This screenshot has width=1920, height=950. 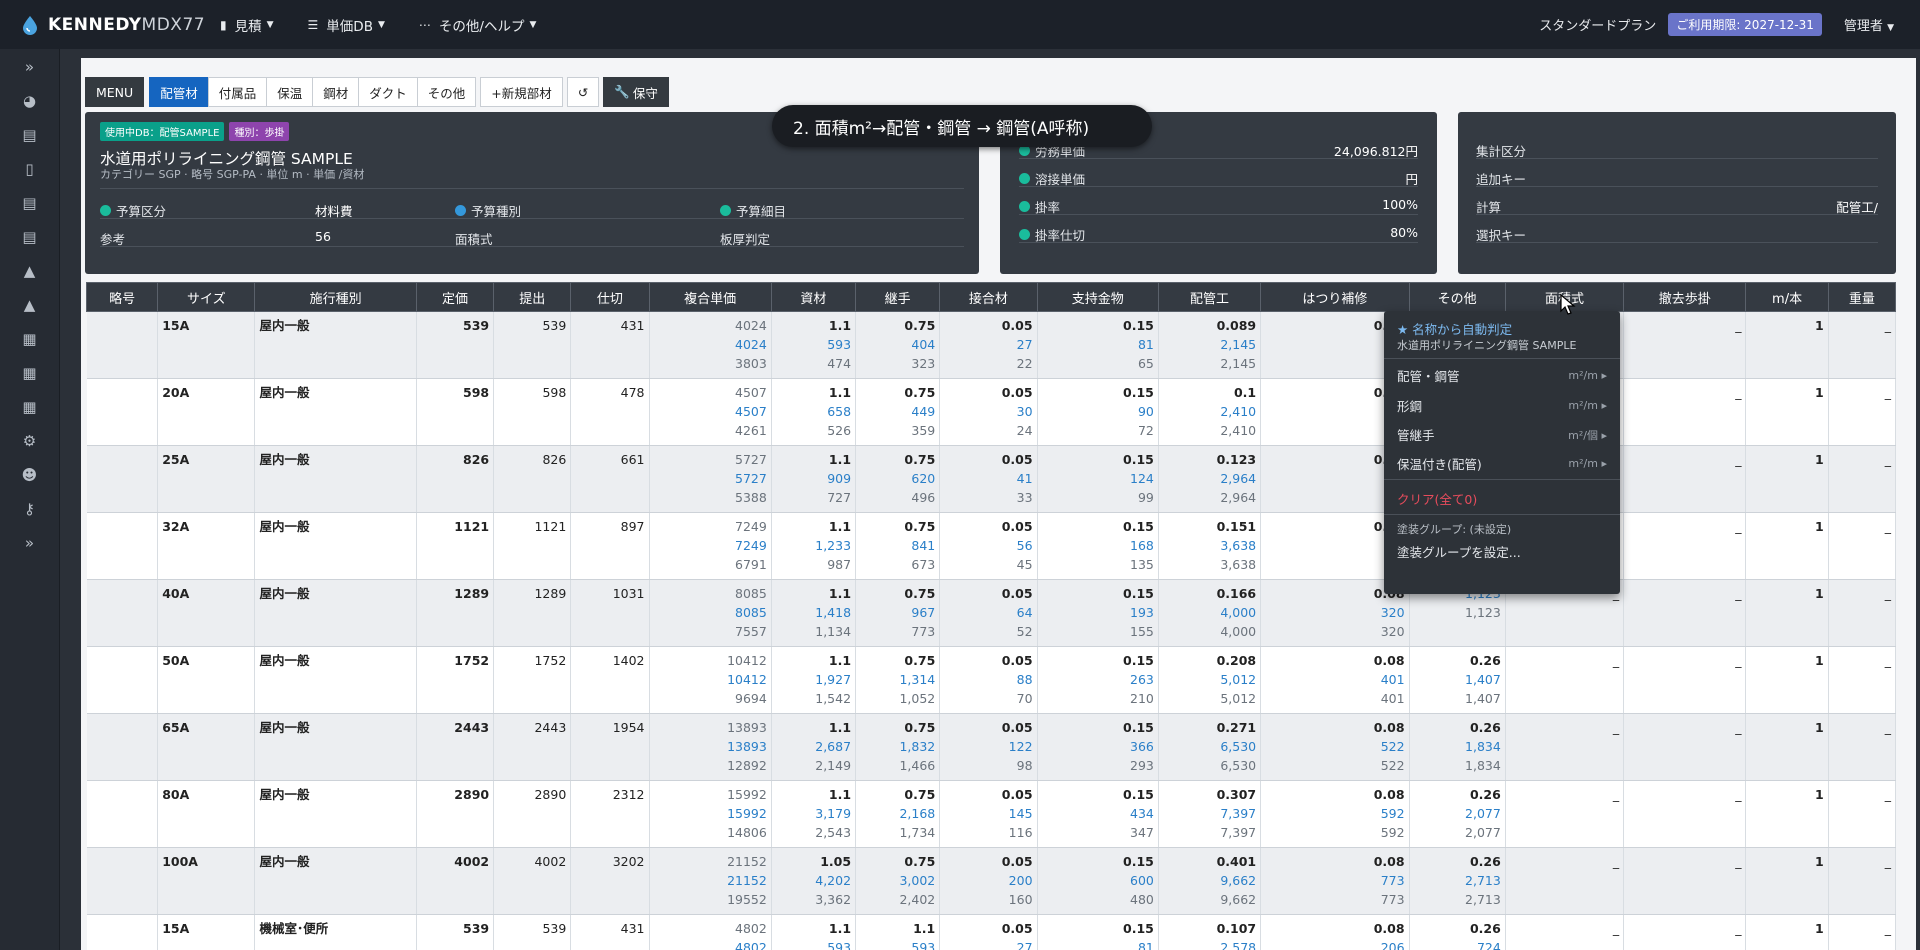 What do you see at coordinates (532, 881) in the screenshot?
I see `cell-submit-price: 4002` at bounding box center [532, 881].